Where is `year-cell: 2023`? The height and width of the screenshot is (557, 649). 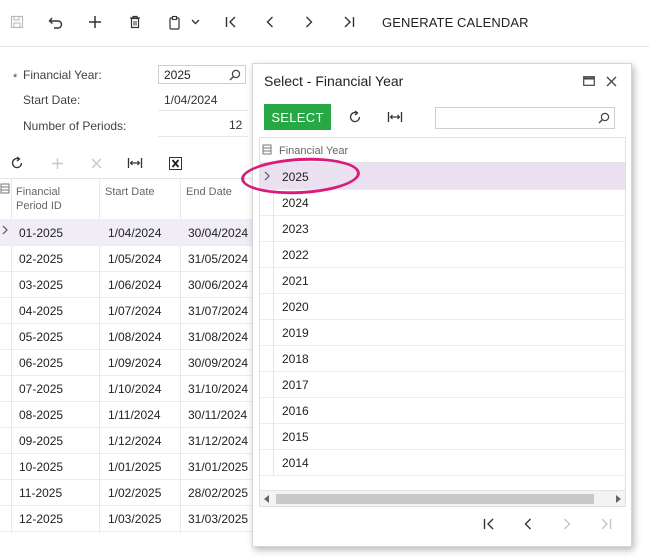
year-cell: 2023 is located at coordinates (295, 229).